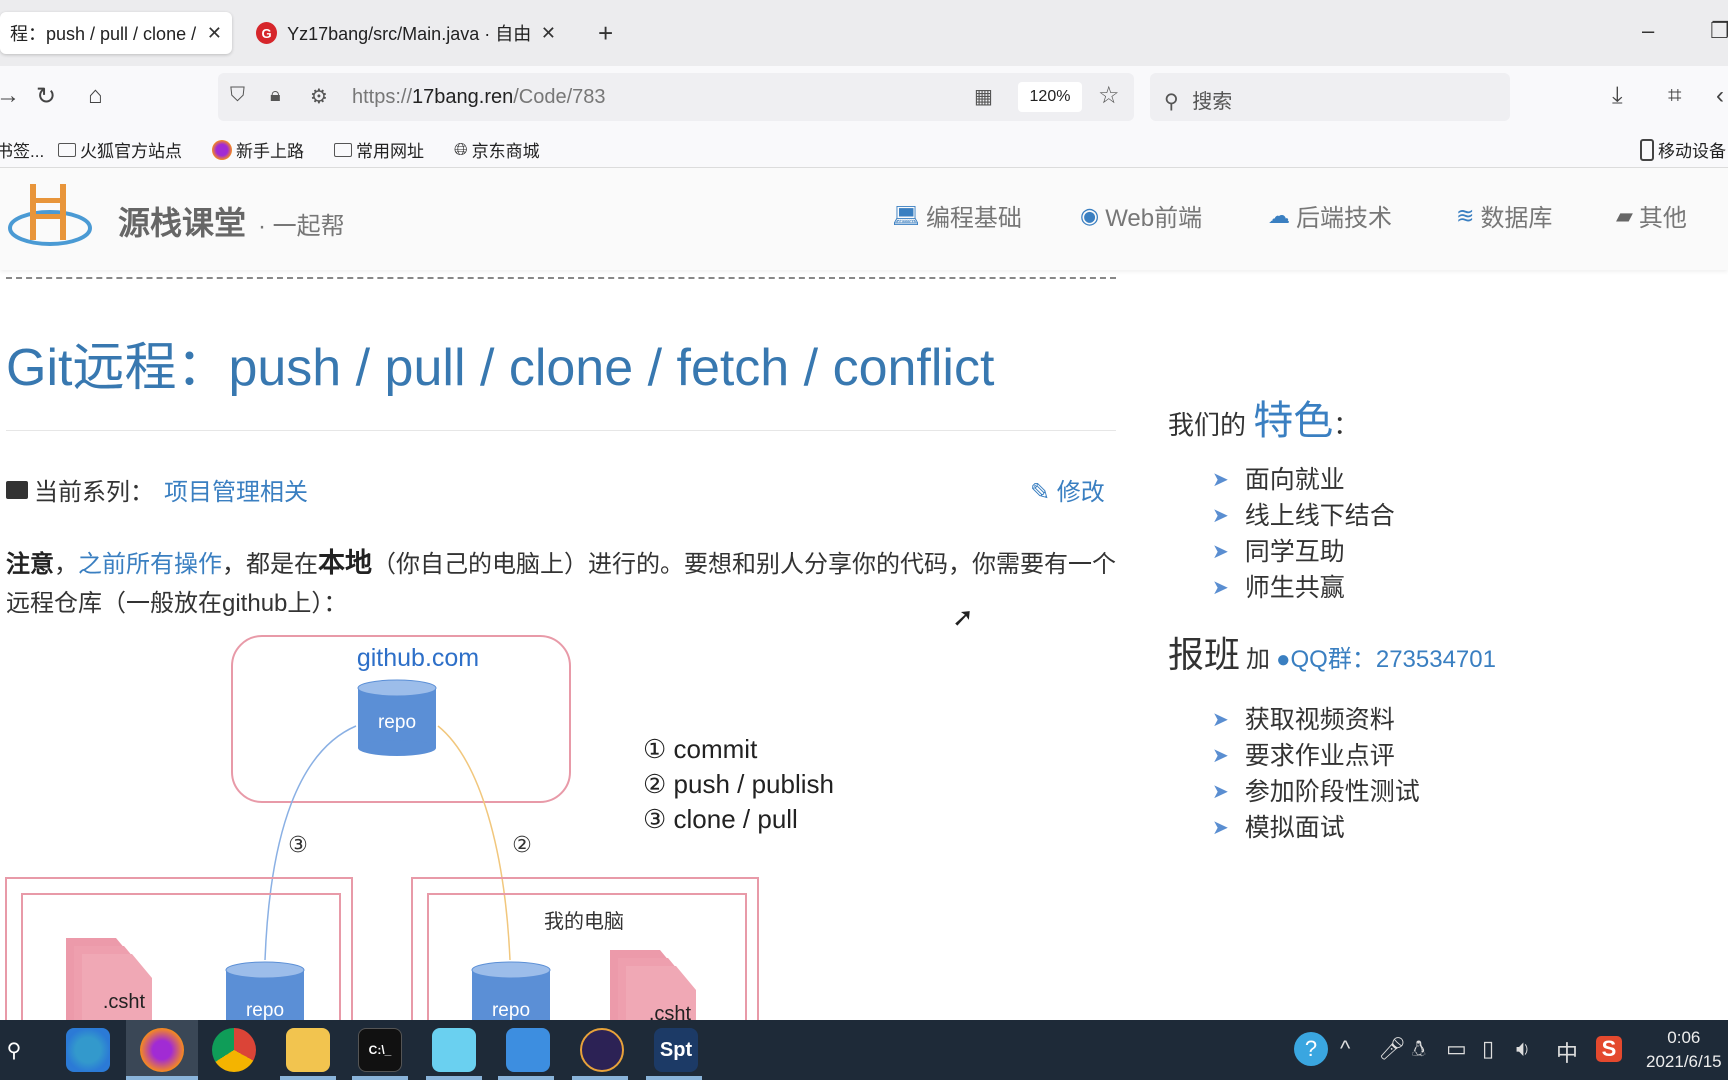  What do you see at coordinates (1345, 1049) in the screenshot?
I see `chevron-up-icon: ^` at bounding box center [1345, 1049].